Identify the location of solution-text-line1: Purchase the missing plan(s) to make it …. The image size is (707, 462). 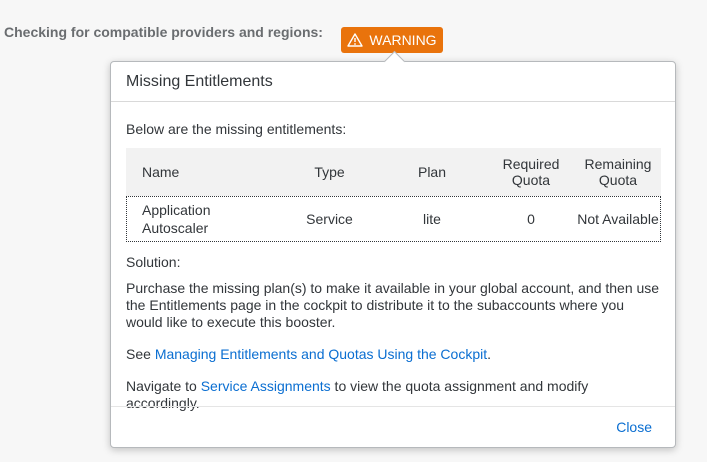
(393, 288).